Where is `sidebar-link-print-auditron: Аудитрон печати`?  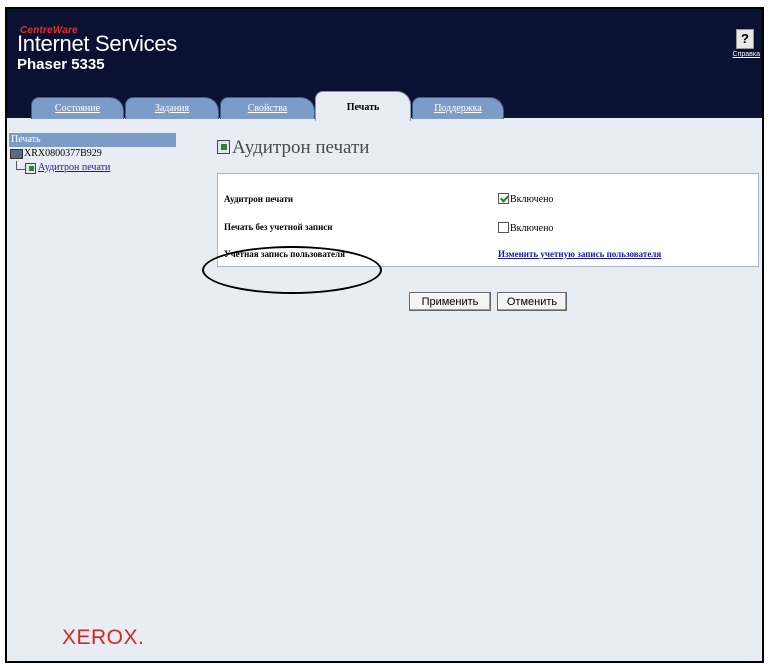 sidebar-link-print-auditron: Аудитрон печати is located at coordinates (74, 168).